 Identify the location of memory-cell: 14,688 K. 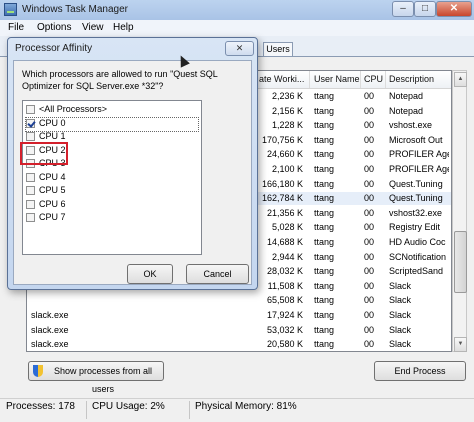
(284, 242).